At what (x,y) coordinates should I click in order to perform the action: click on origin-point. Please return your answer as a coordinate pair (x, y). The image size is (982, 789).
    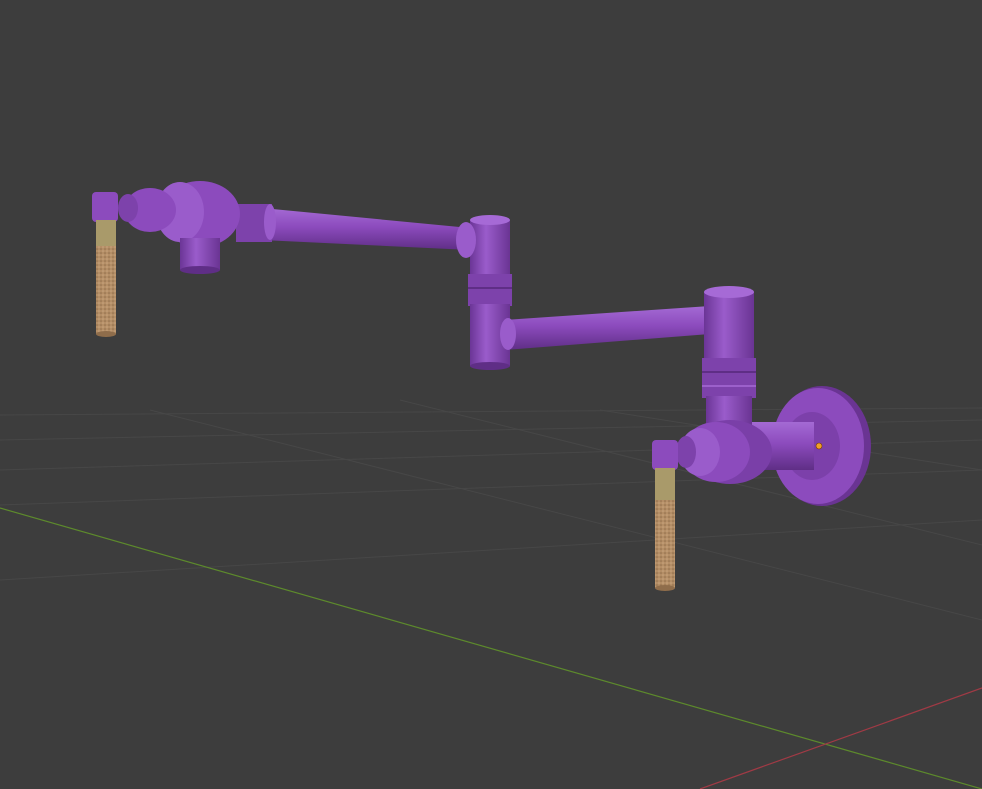
    Looking at the image, I should click on (819, 446).